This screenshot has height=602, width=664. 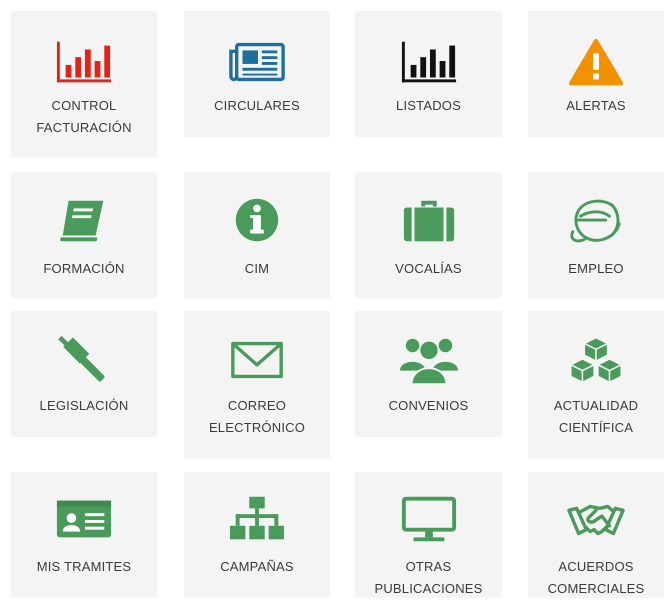 I want to click on tile-cim: CIM, so click(x=257, y=235).